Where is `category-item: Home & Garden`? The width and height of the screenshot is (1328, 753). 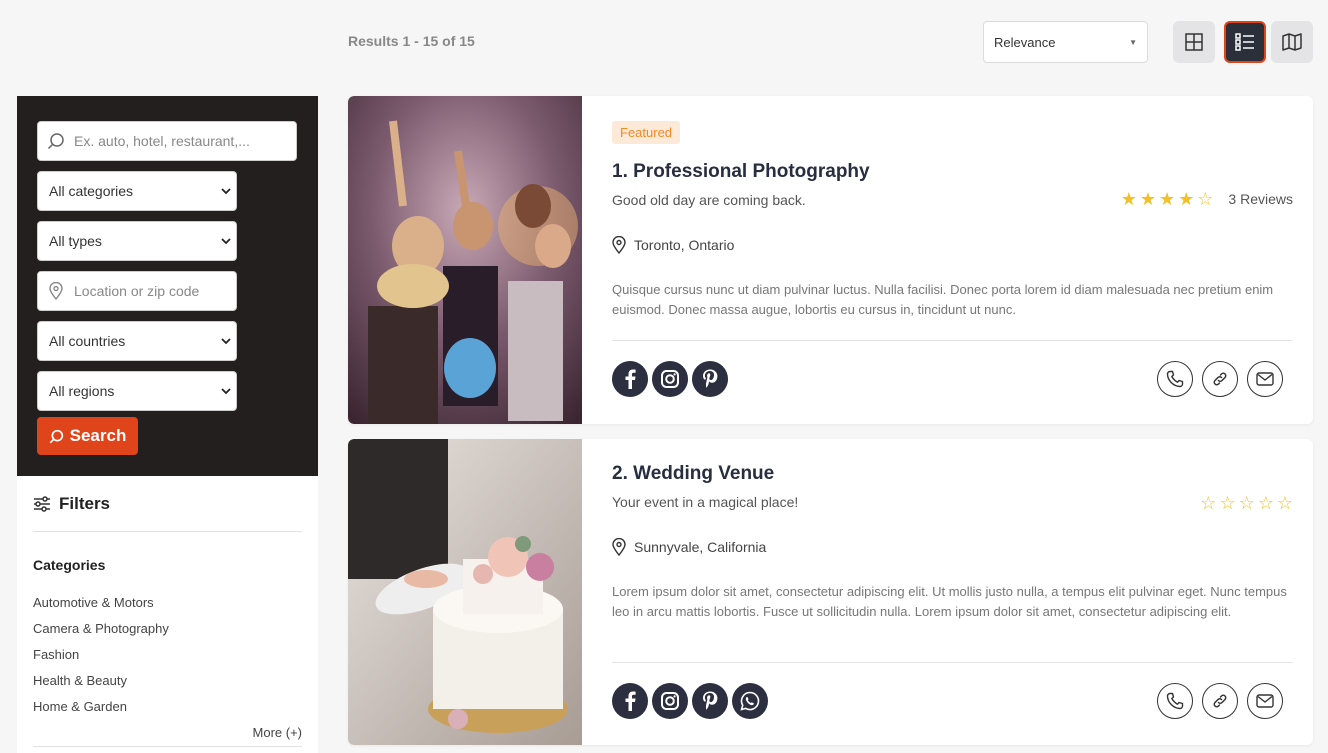
category-item: Home & Garden is located at coordinates (101, 712).